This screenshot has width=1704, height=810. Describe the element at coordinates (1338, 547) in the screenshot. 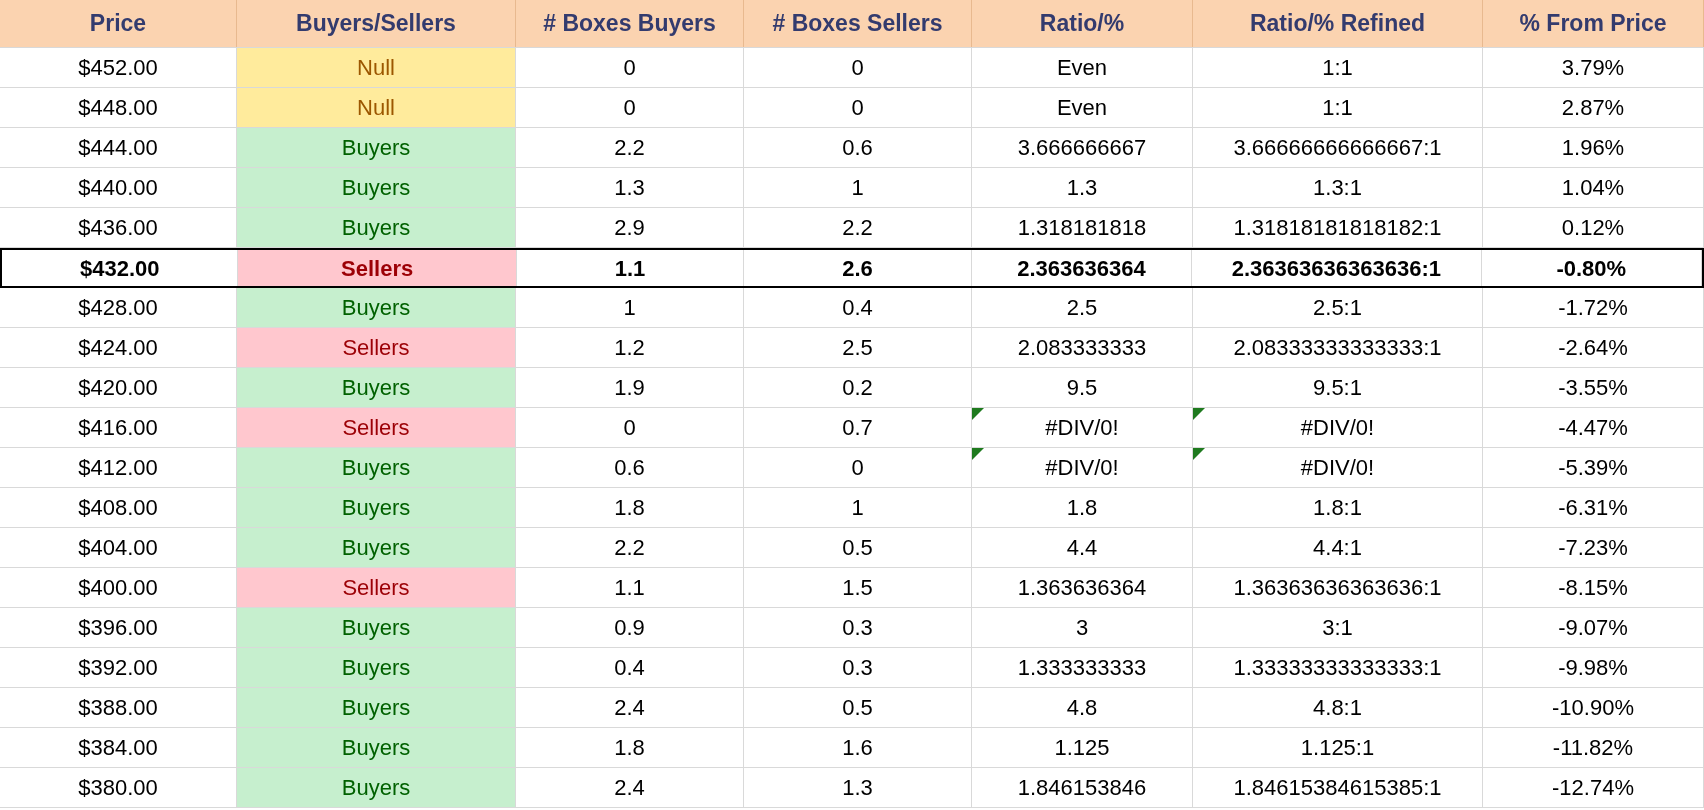

I see `table-cell: 4.4:1` at that location.